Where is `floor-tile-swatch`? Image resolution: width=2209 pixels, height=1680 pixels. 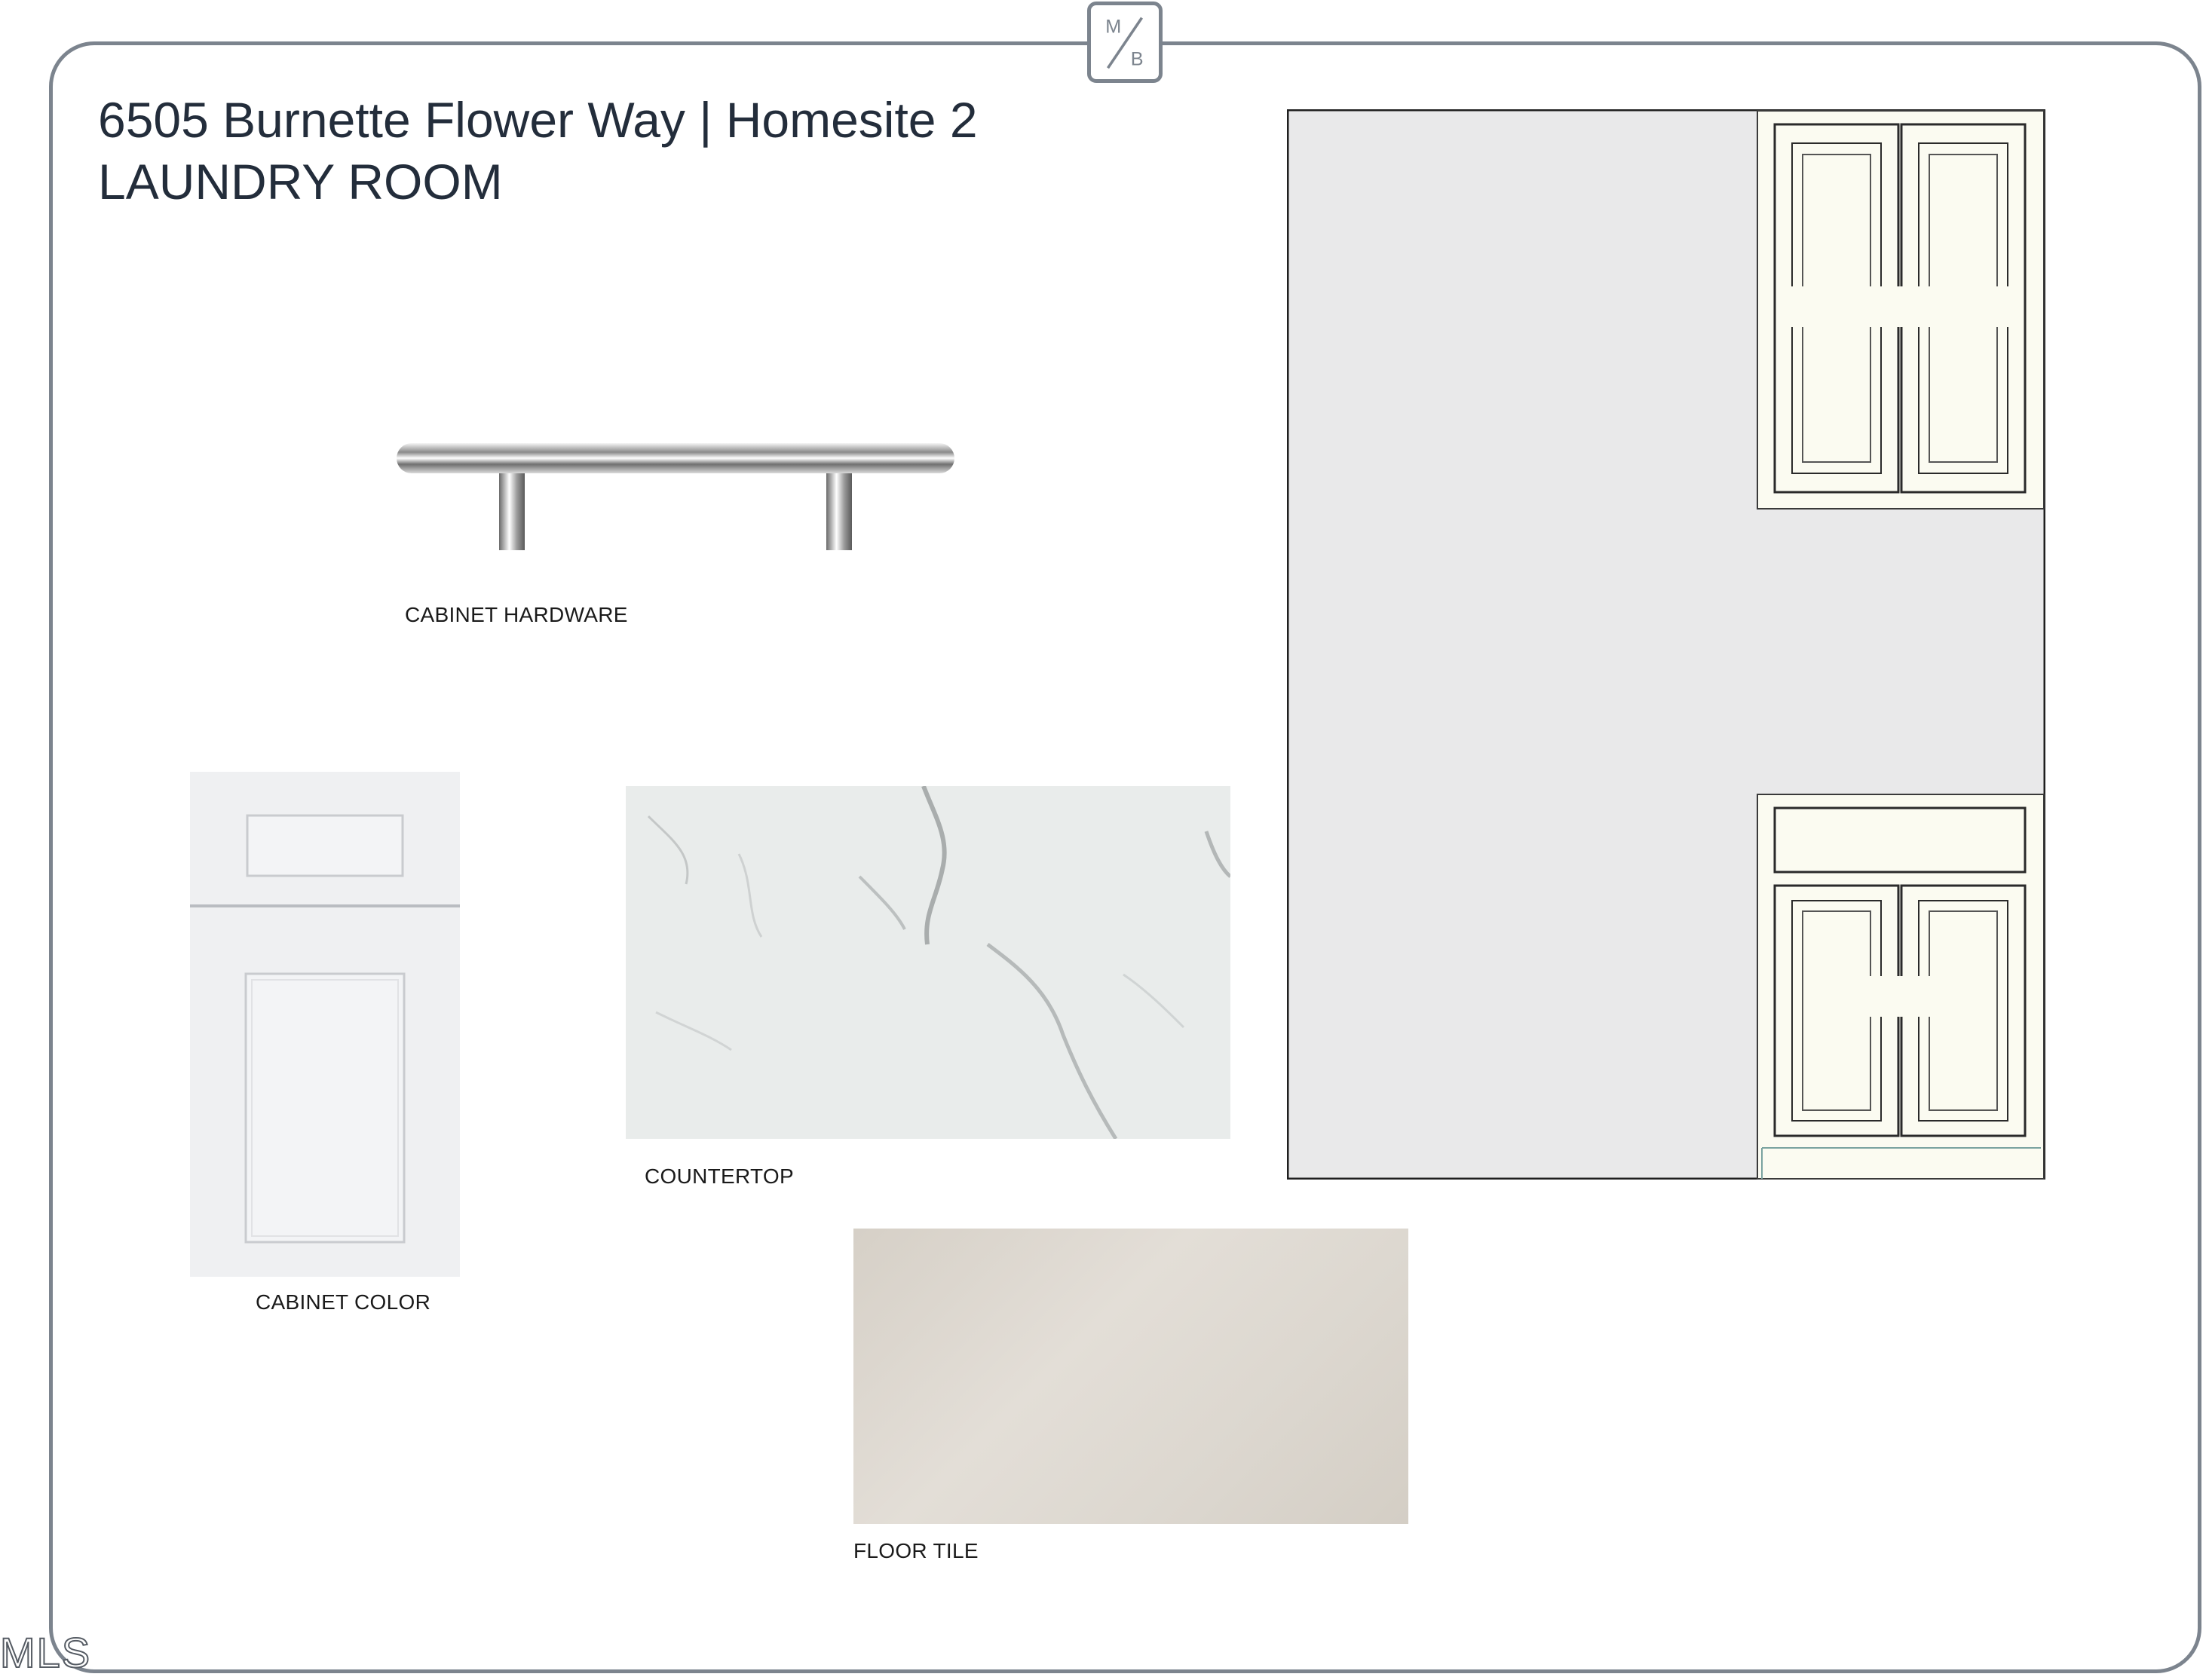 floor-tile-swatch is located at coordinates (1131, 1376).